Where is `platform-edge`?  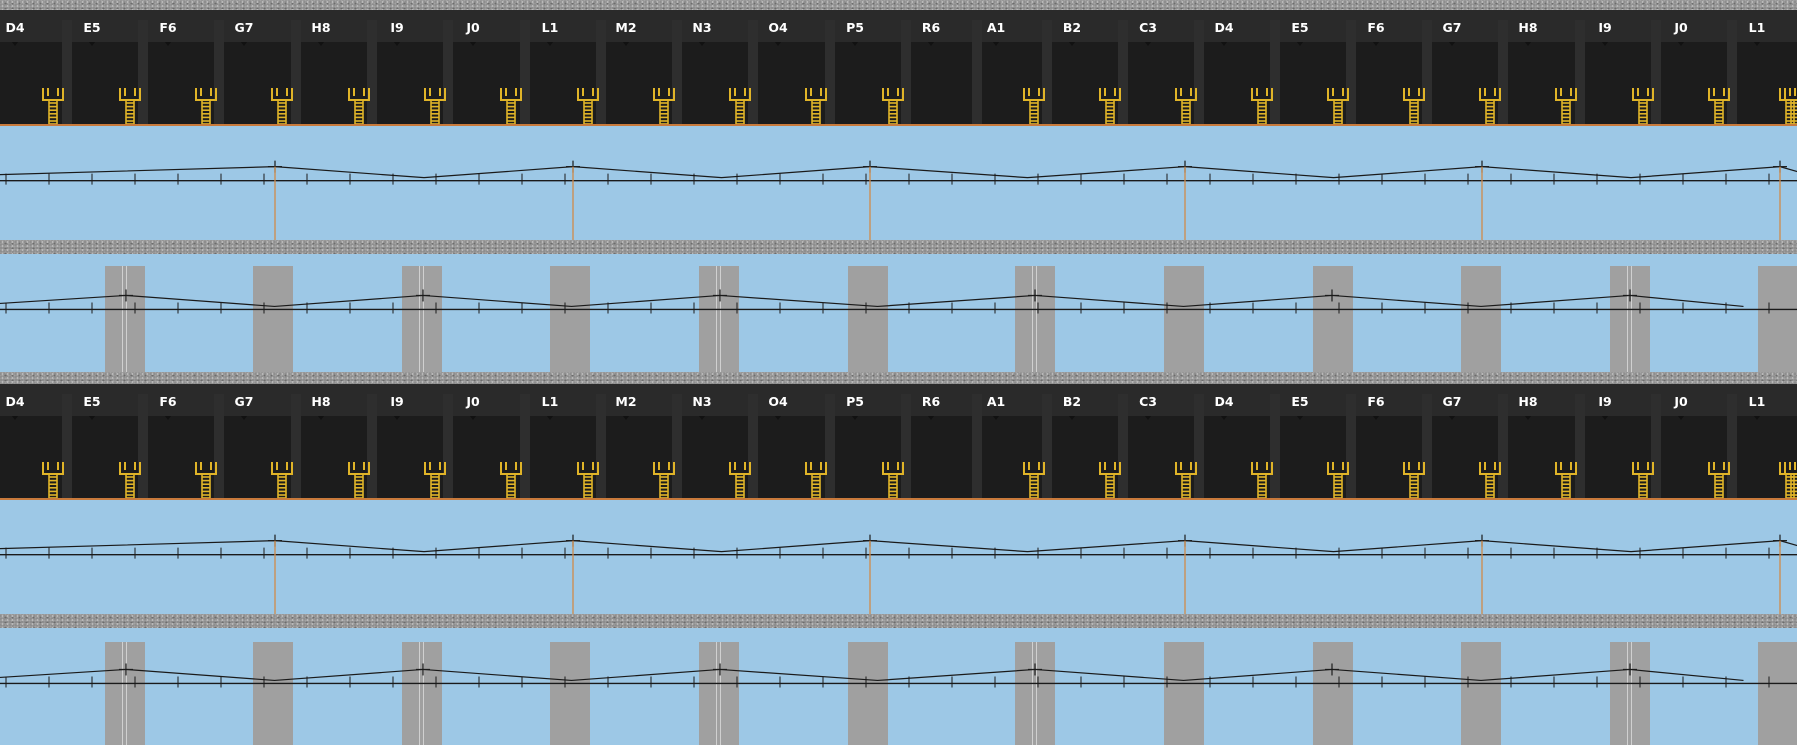 platform-edge is located at coordinates (898, 125).